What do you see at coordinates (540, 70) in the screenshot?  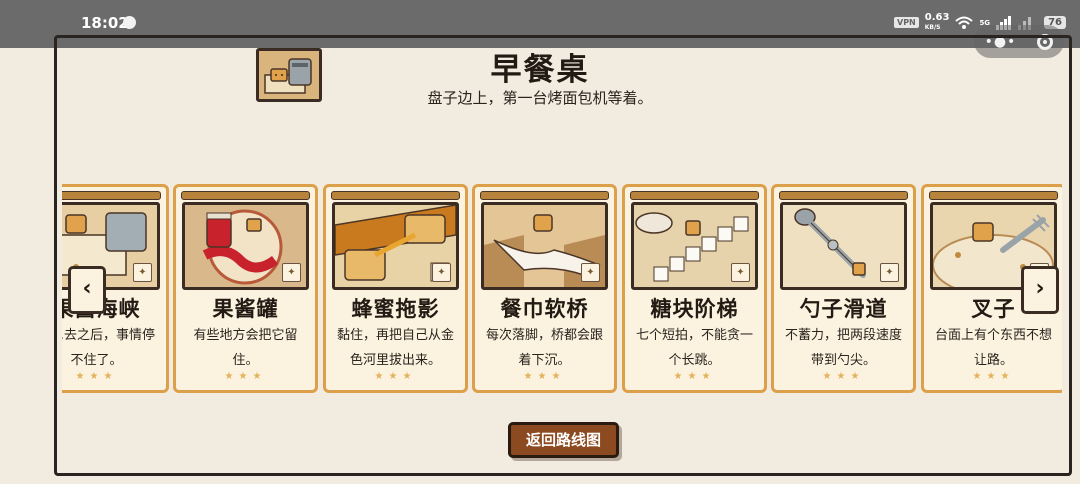 I see `page-title: 早餐桌` at bounding box center [540, 70].